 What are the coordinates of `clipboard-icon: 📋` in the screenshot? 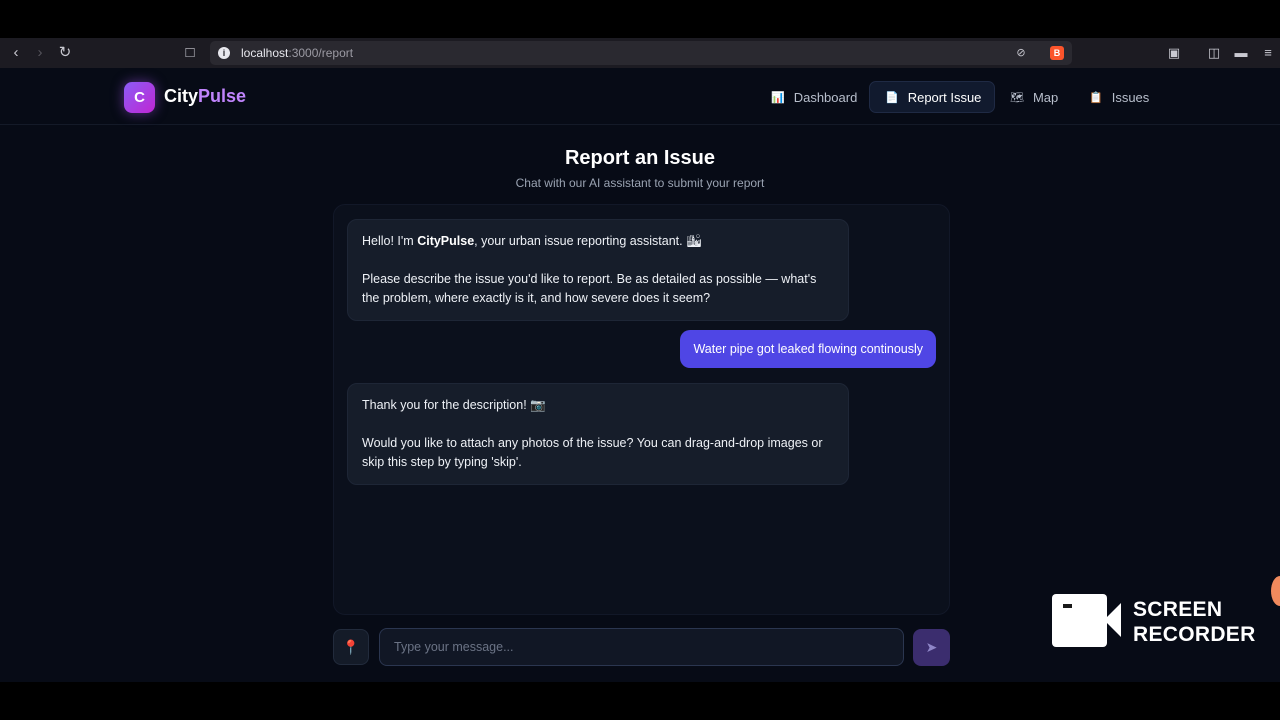 It's located at (1096, 97).